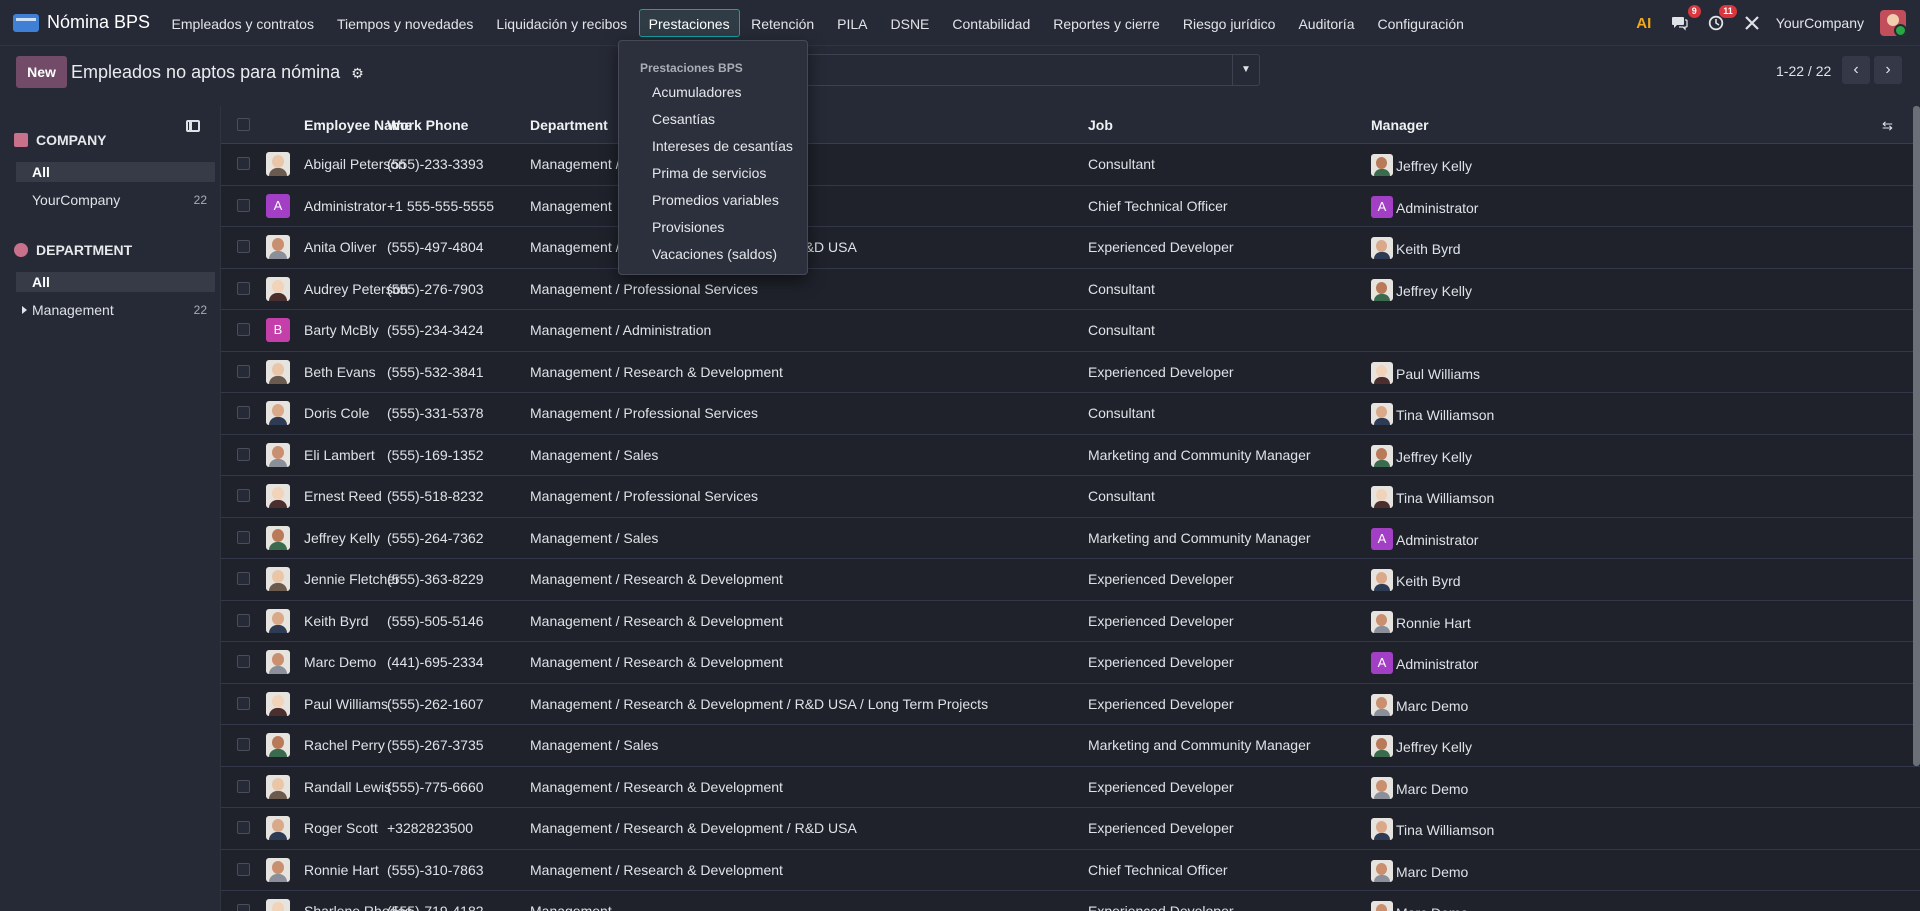 This screenshot has height=911, width=1920. Describe the element at coordinates (1433, 622) in the screenshot. I see `manager-name: Ronnie Hart` at that location.